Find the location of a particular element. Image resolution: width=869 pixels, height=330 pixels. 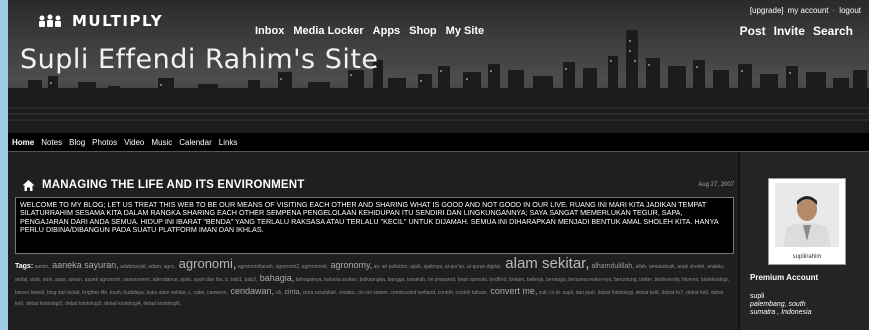

tag-link: agronomi/tanah, is located at coordinates (255, 267).